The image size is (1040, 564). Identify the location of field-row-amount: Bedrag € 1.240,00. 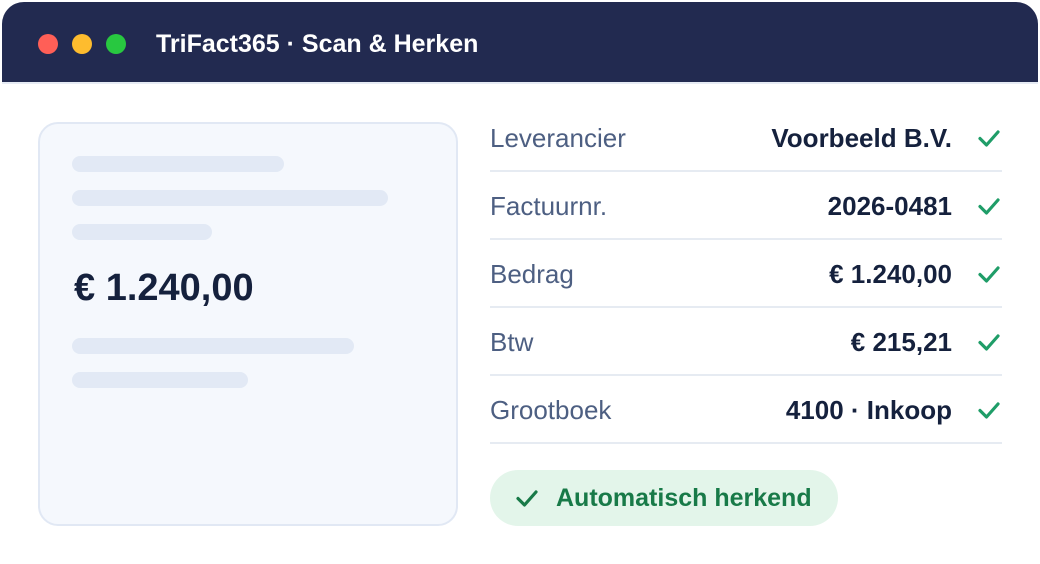
(746, 274).